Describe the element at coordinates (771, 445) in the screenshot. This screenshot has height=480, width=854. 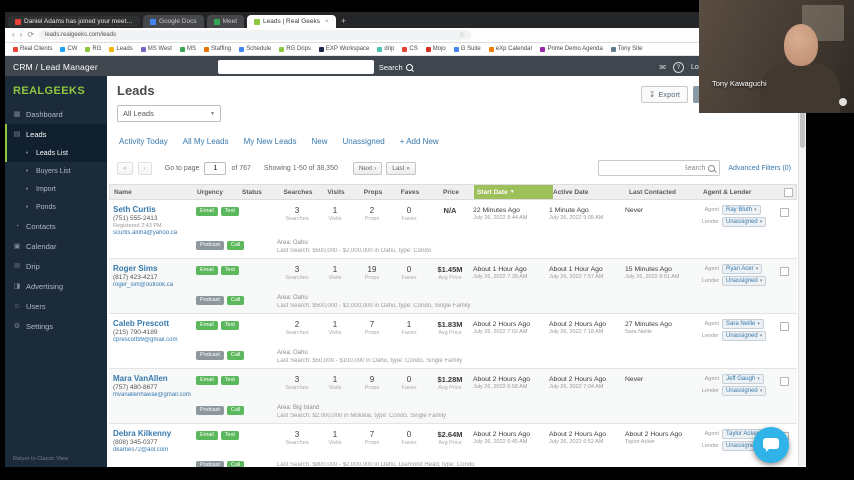
I see `chat-widget-button` at that location.